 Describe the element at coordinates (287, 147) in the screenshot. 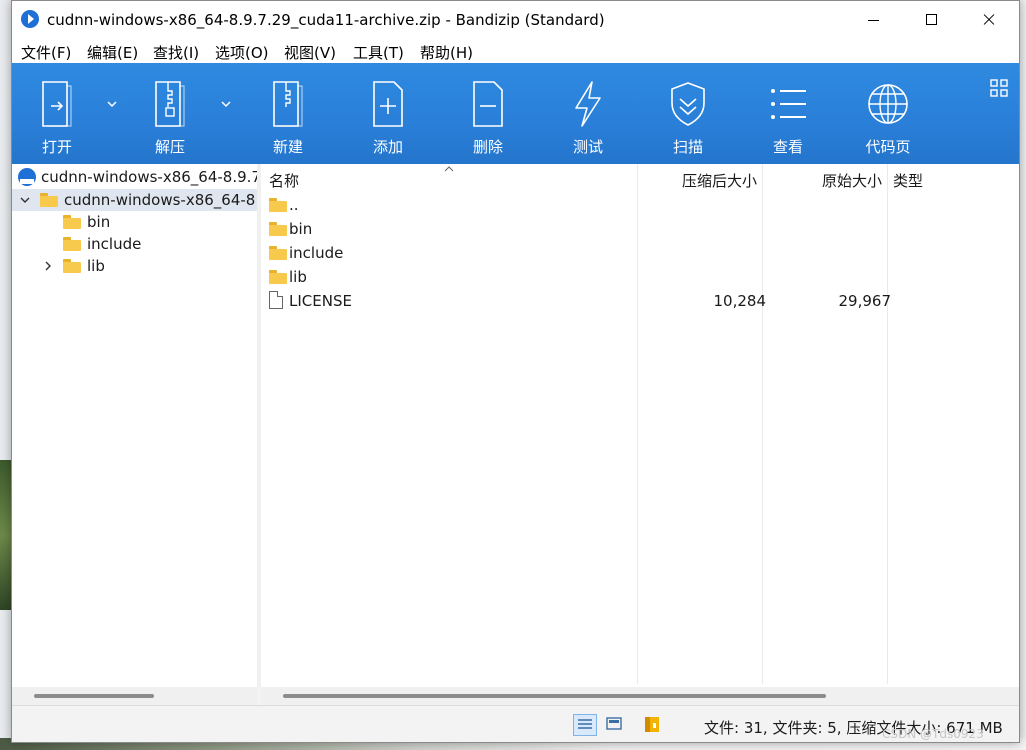

I see `new-label: 新建` at that location.